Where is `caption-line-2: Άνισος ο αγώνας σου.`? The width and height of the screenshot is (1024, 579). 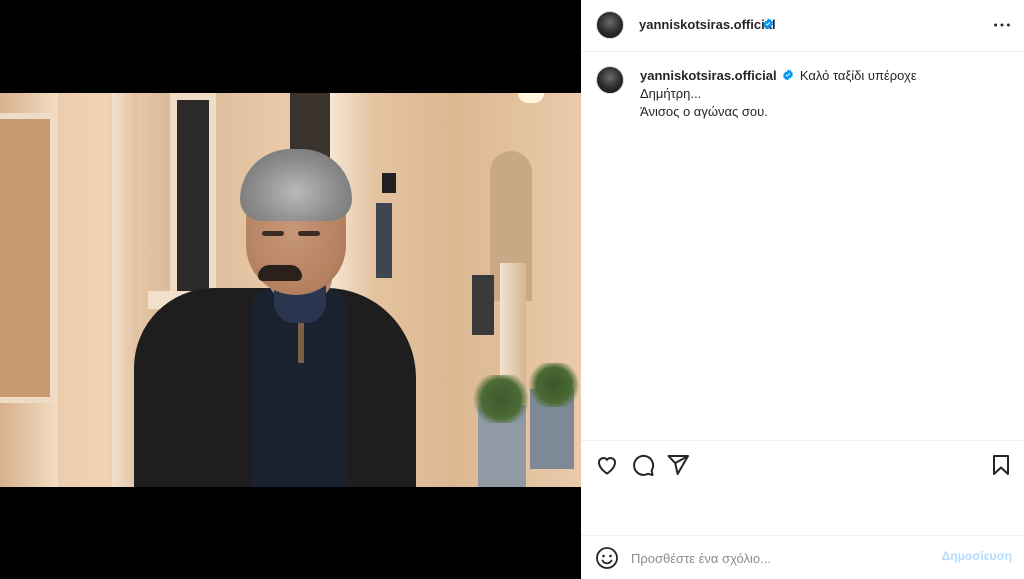
caption-line-2: Άνισος ο αγώνας σου. is located at coordinates (704, 111).